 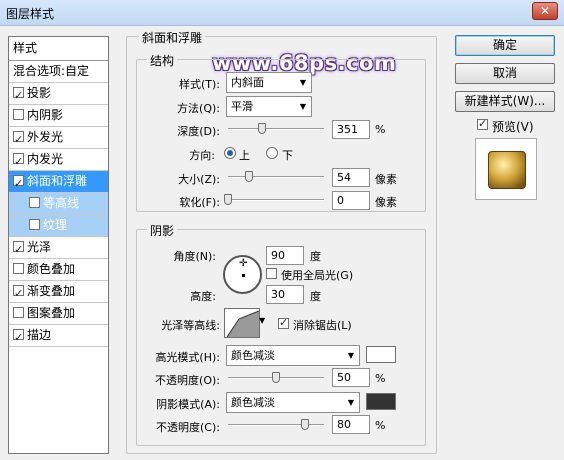 I want to click on highlight-opacity-slider, so click(x=276, y=378).